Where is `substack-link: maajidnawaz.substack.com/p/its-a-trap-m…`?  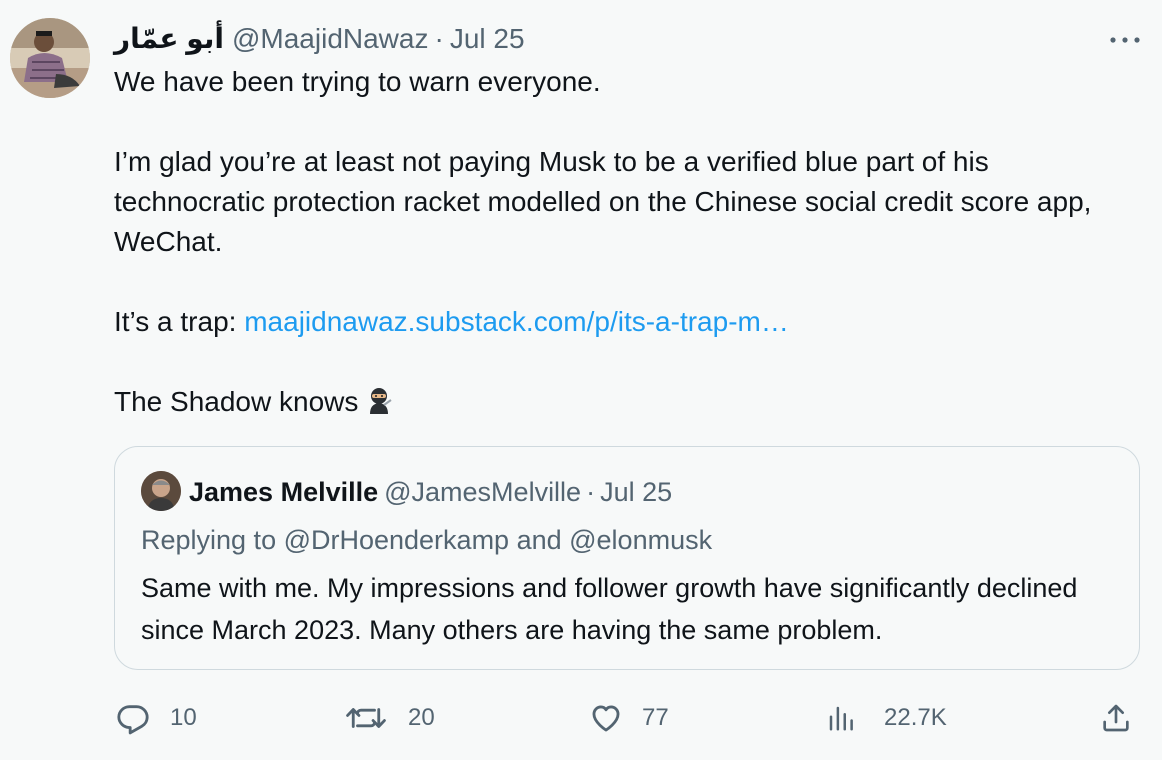
substack-link: maajidnawaz.substack.com/p/its-a-trap-m… is located at coordinates (516, 321).